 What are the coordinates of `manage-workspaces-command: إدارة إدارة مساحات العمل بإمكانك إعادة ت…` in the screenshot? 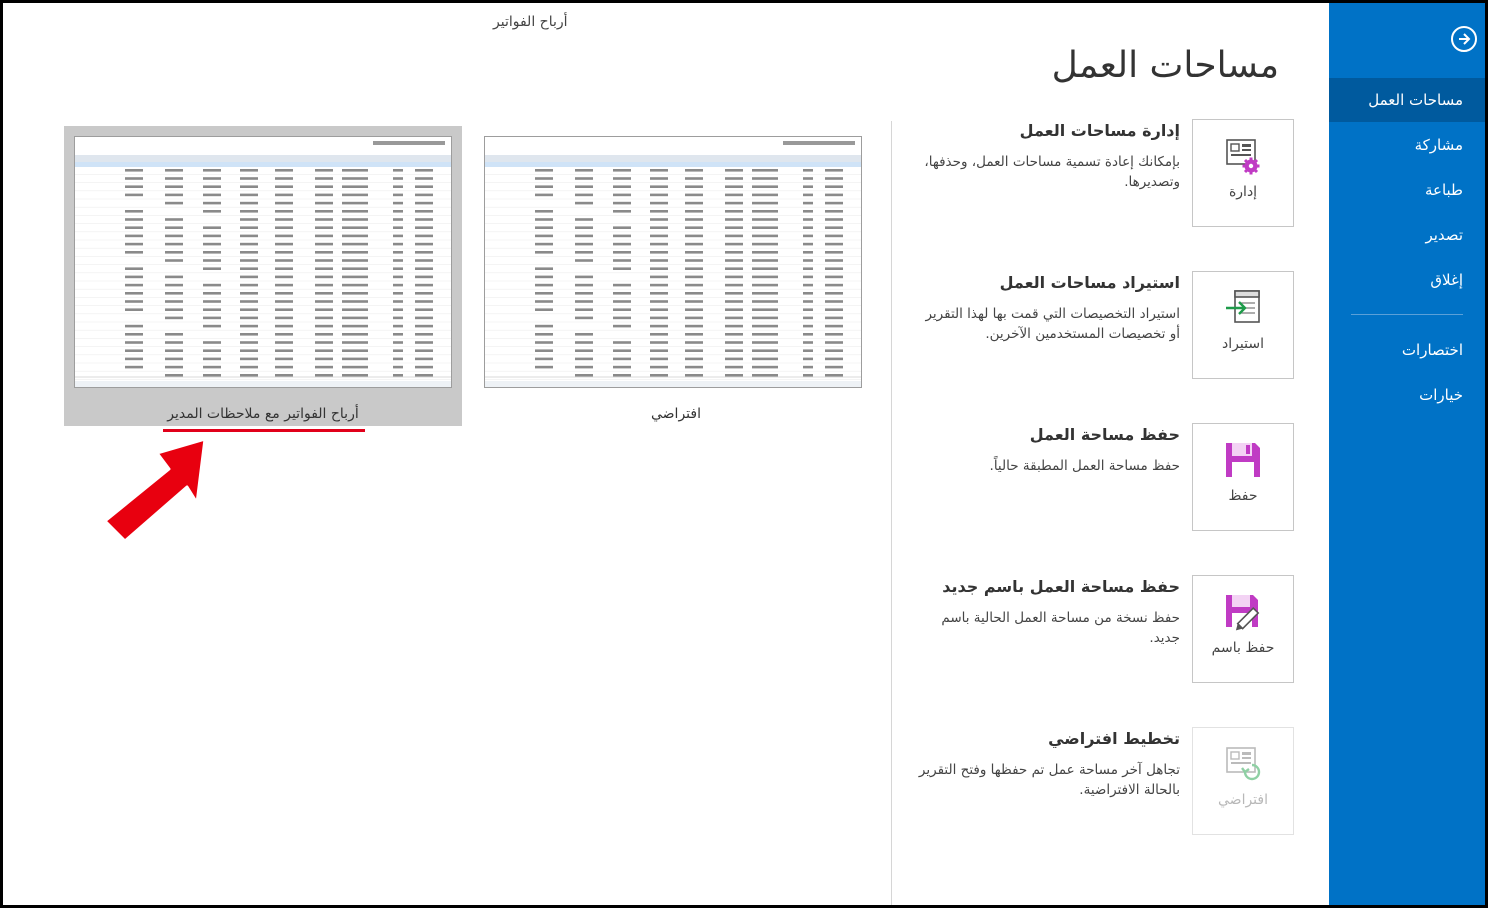 It's located at (1094, 174).